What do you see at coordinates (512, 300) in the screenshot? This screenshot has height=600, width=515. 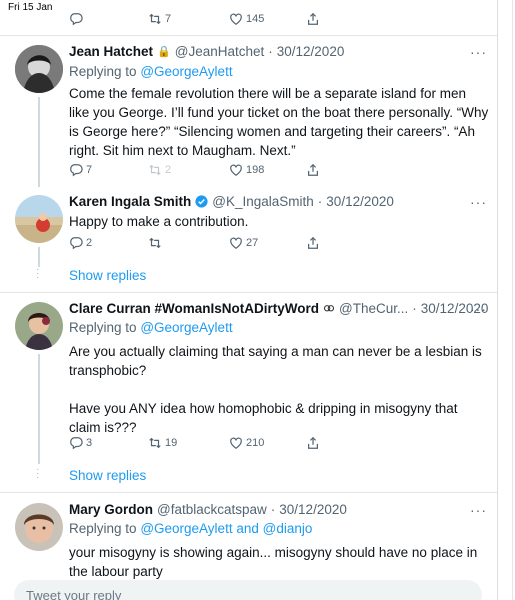 I see `column-border-outer` at bounding box center [512, 300].